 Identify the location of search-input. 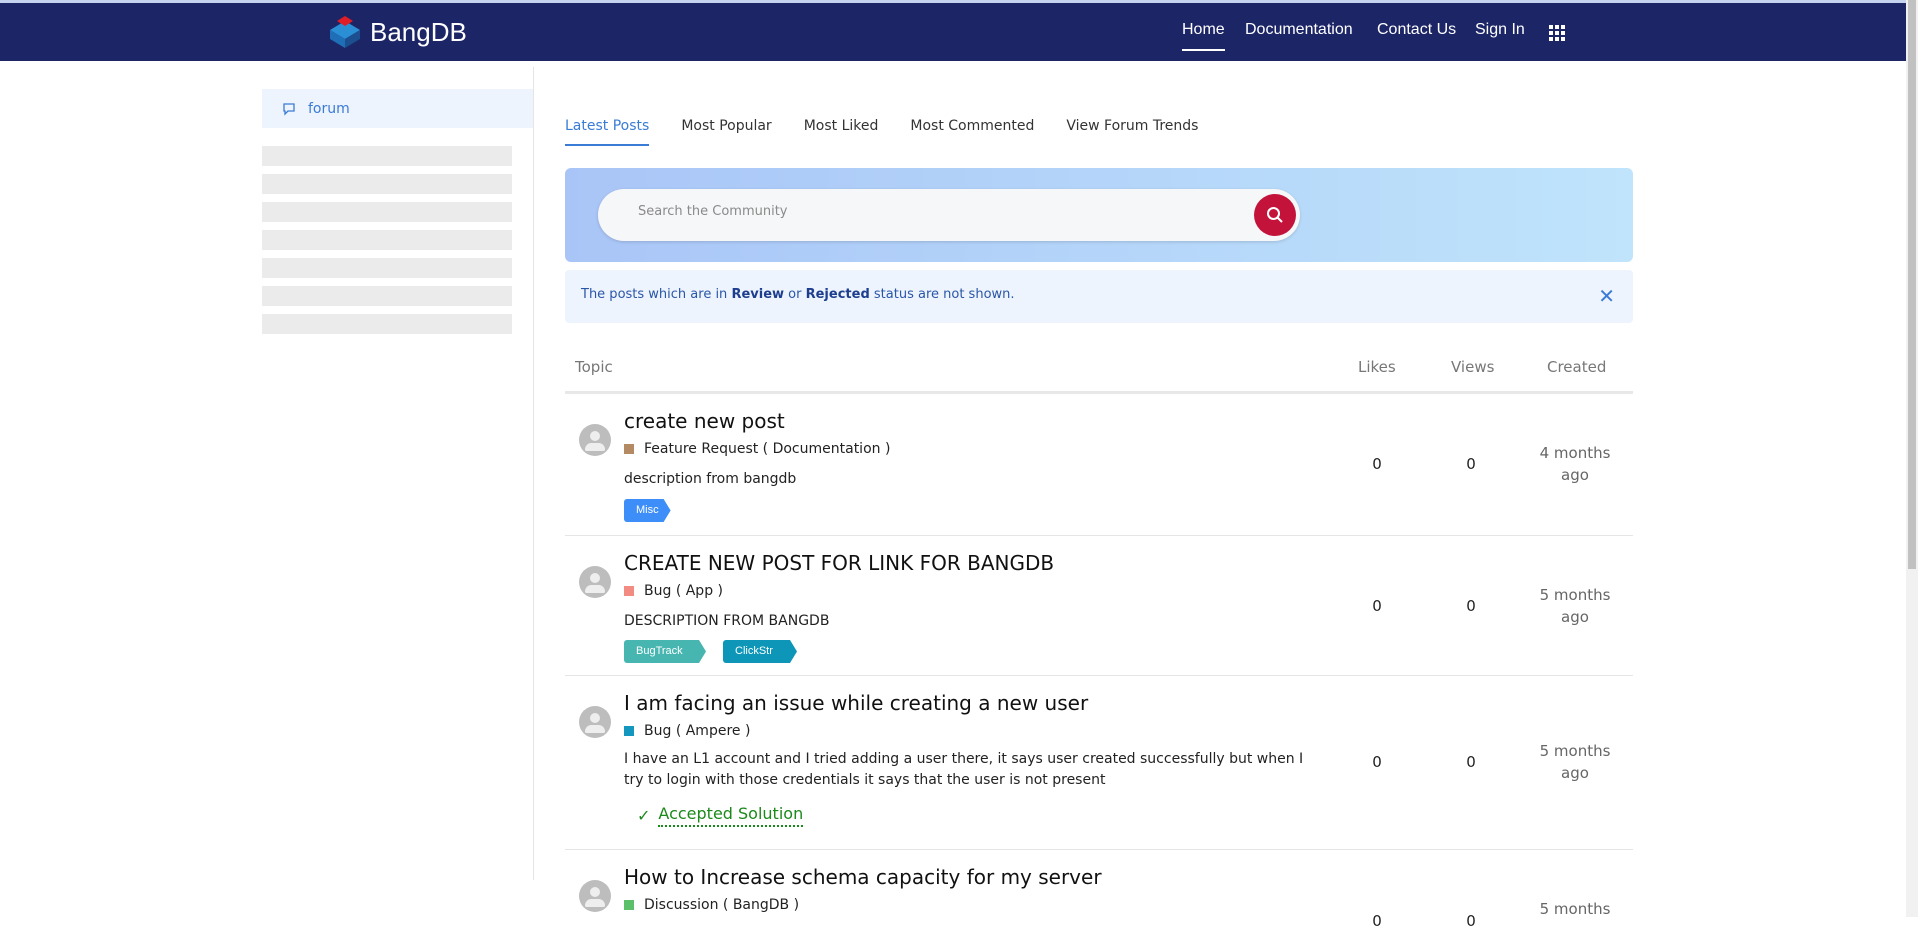
(928, 211).